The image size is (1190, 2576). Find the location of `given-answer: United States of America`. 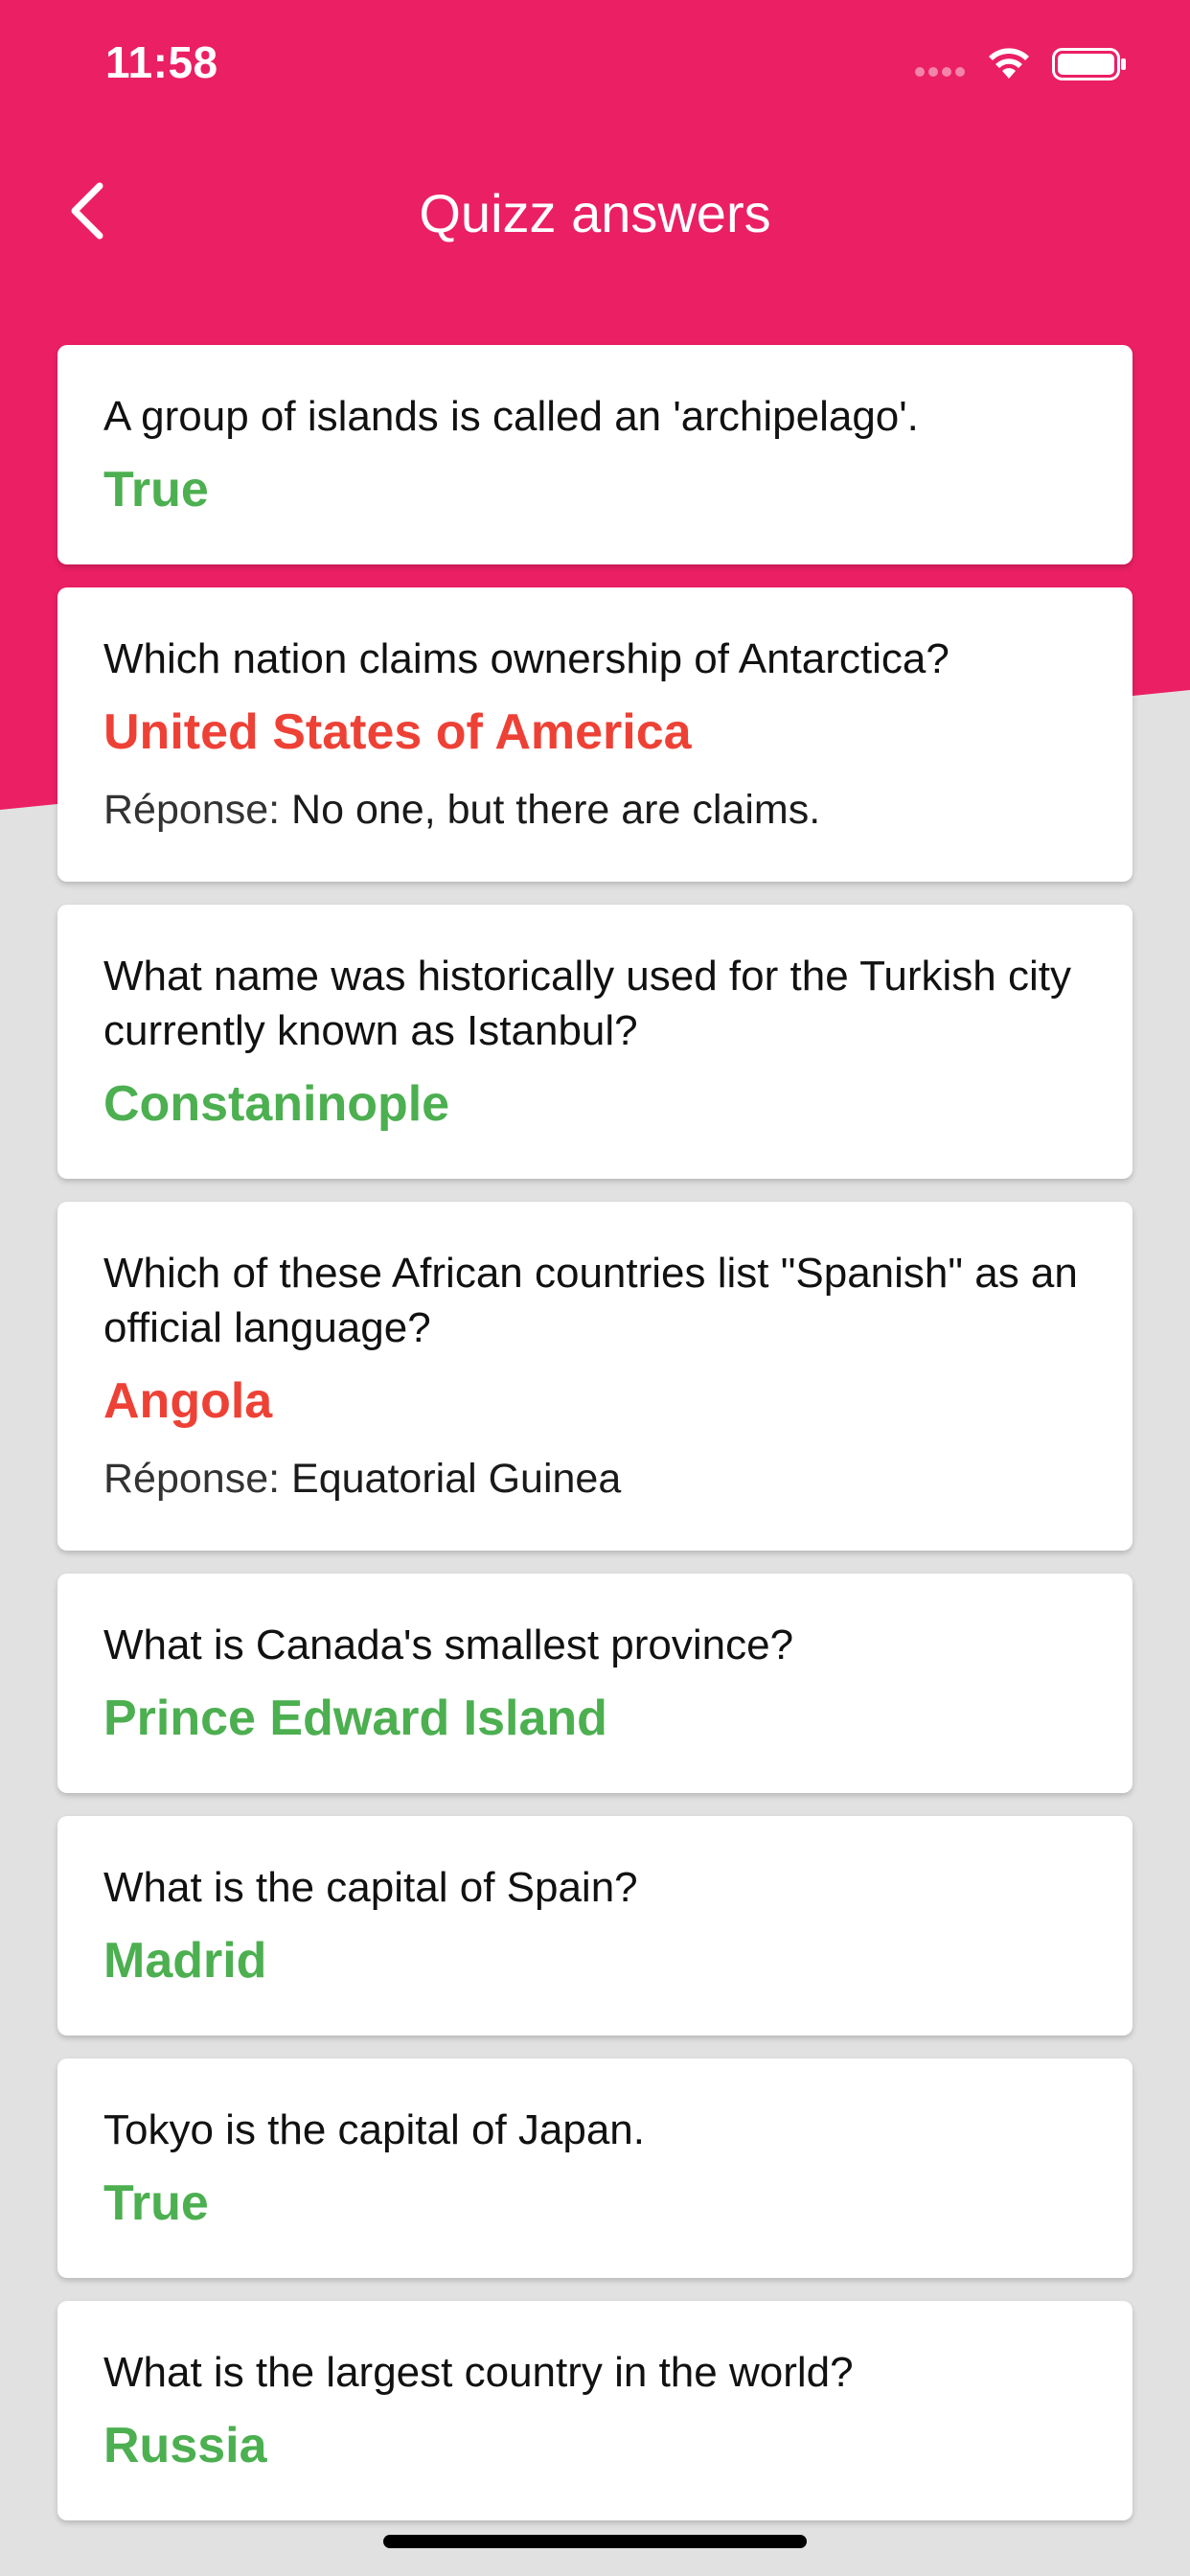

given-answer: United States of America is located at coordinates (397, 732).